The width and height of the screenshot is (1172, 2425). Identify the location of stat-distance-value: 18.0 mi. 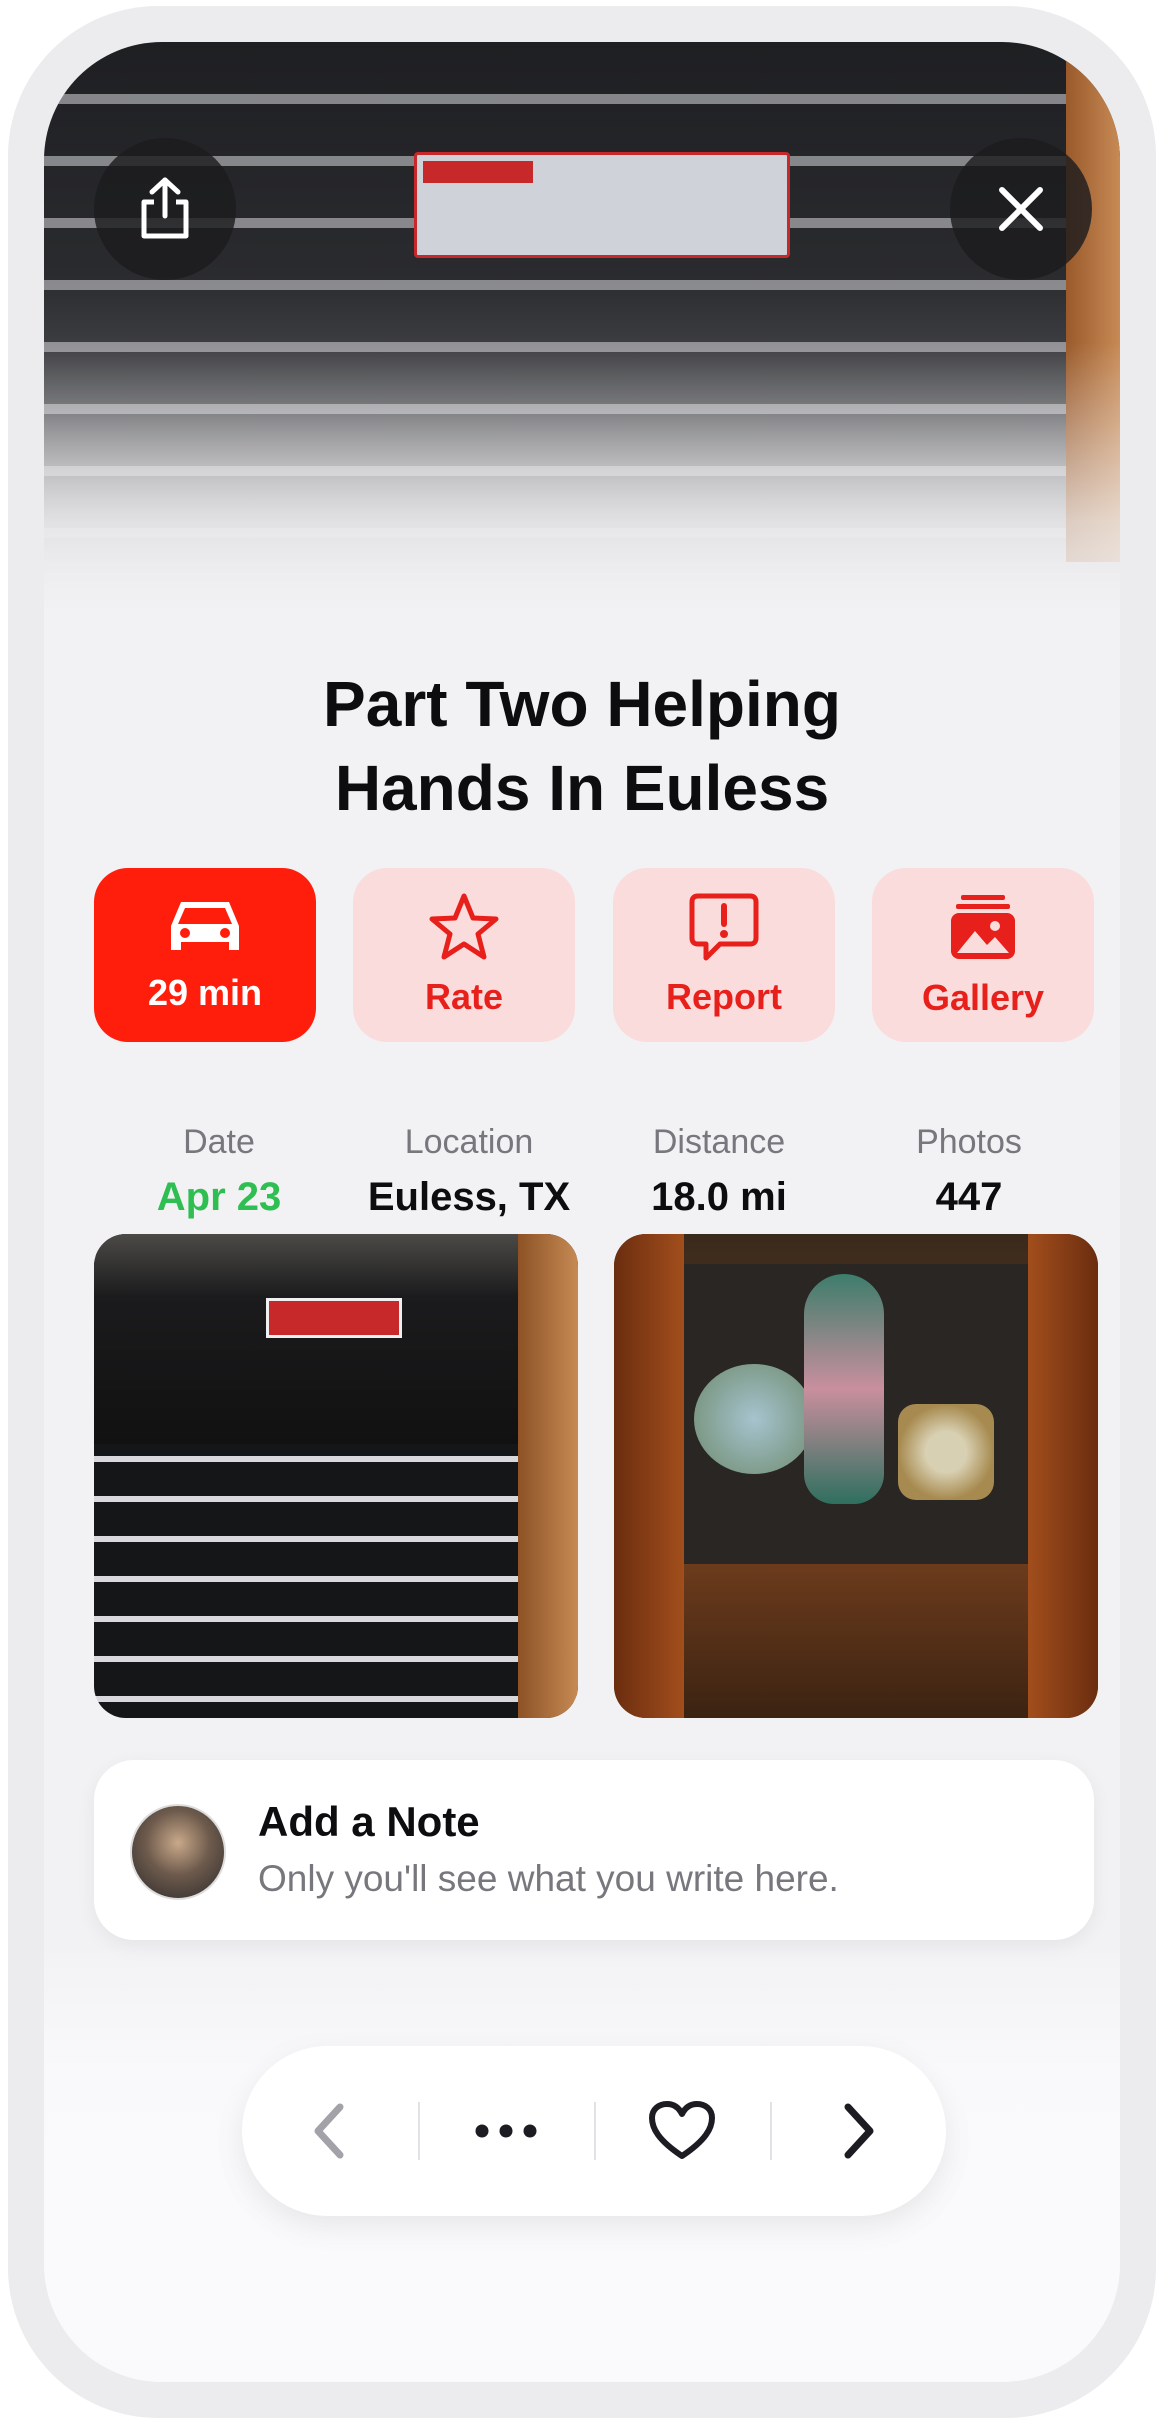
(719, 1197).